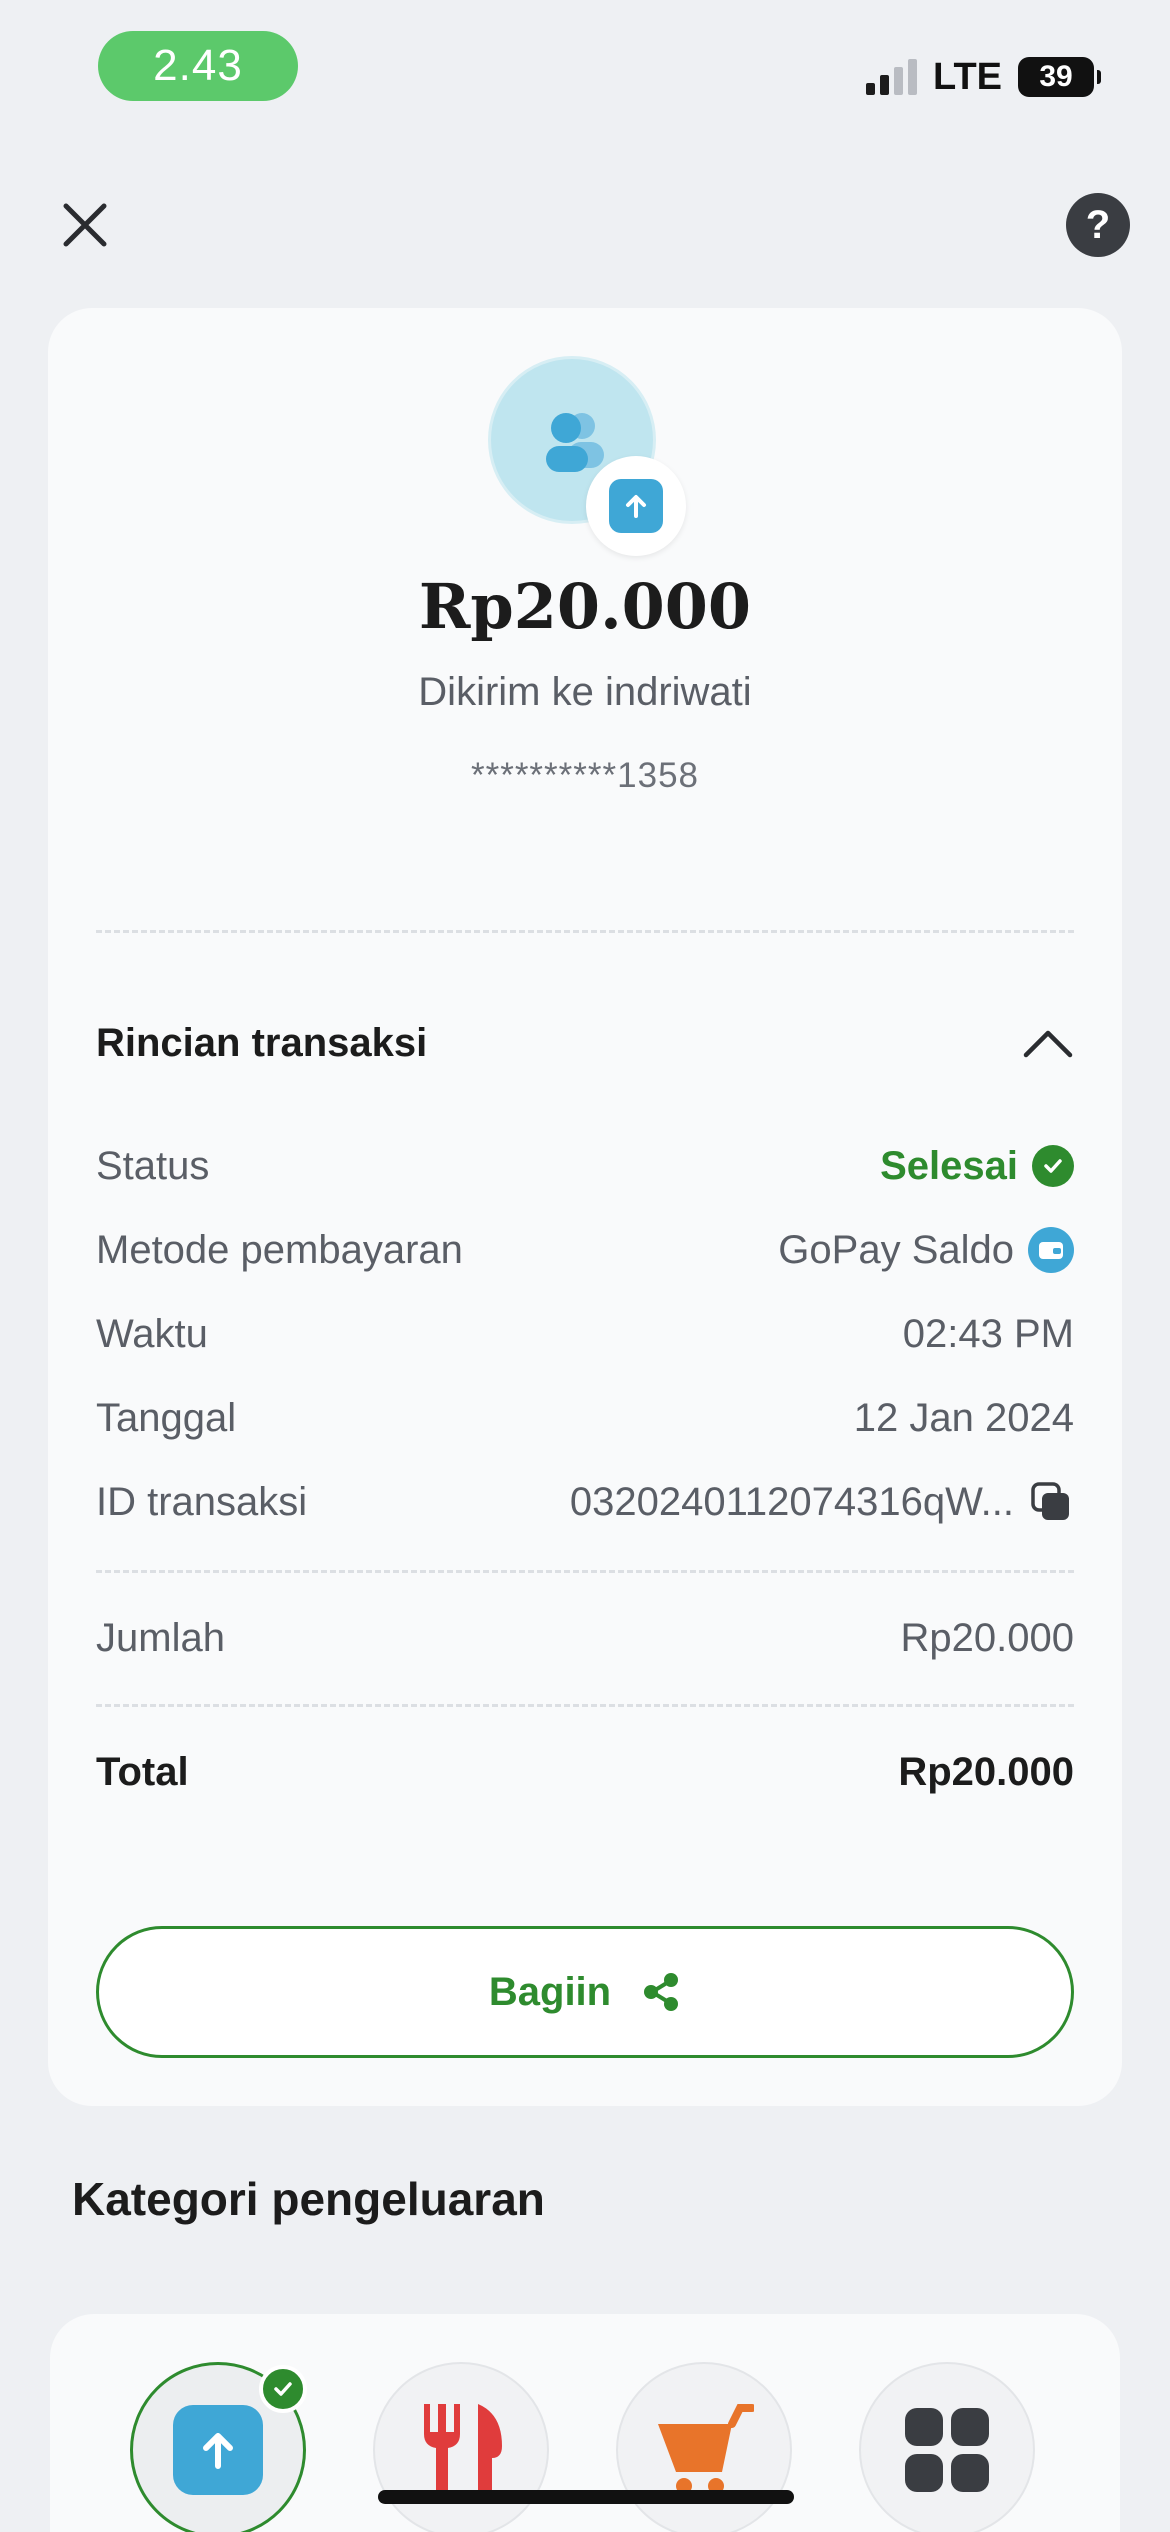 The width and height of the screenshot is (1170, 2532). I want to click on share-button: Bagiin, so click(585, 1992).